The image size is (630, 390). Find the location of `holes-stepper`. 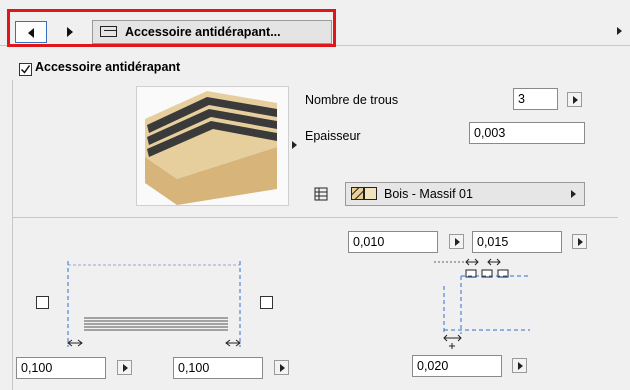

holes-stepper is located at coordinates (574, 99).